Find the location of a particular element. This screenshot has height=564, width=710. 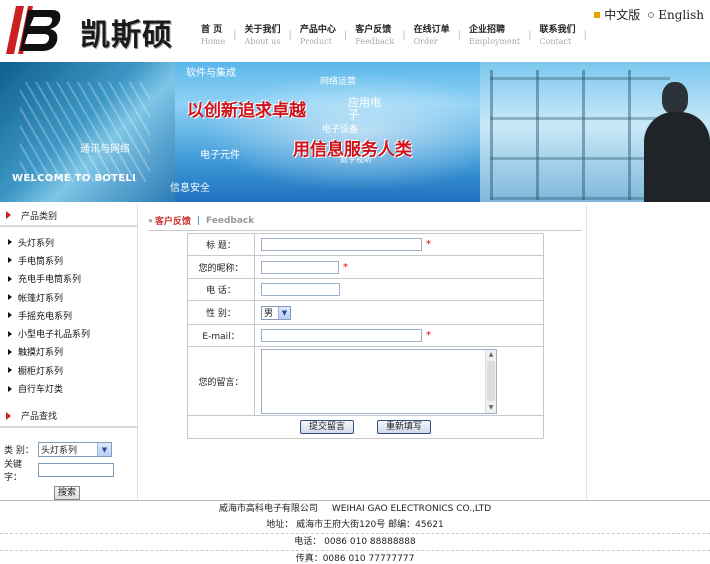

bullet-square-icon is located at coordinates (597, 14).